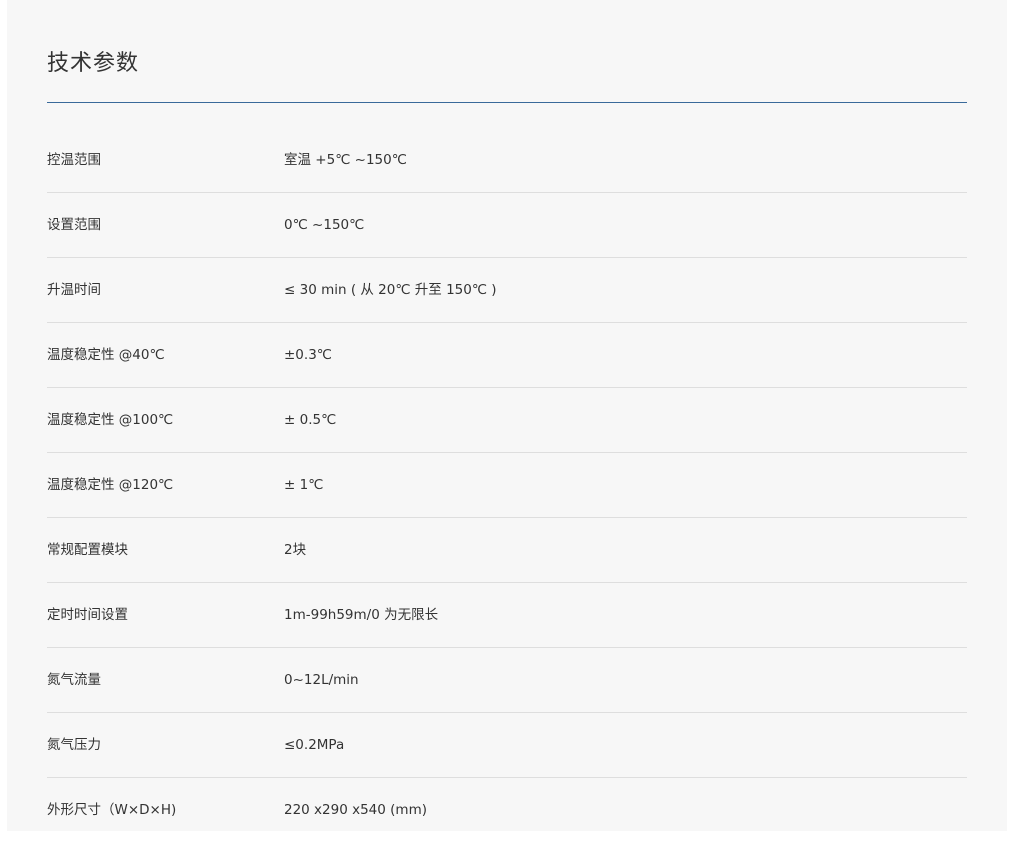 The image size is (1031, 842). What do you see at coordinates (355, 810) in the screenshot?
I see `spec-value: 220 x290 x540 (mm)` at bounding box center [355, 810].